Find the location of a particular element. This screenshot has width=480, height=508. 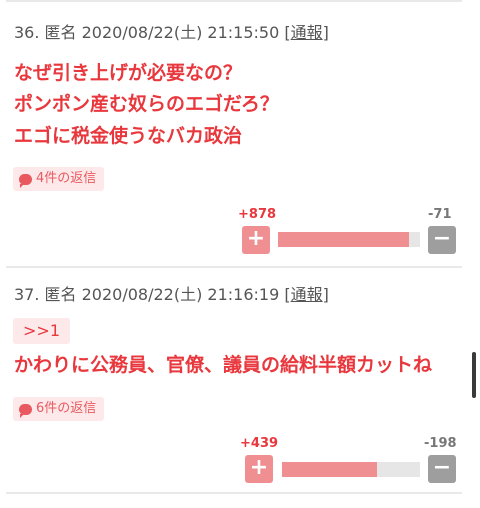

comment-meta: 37. 匿名 2020/08/22(土) 21:16:19 [通報] is located at coordinates (171, 293).